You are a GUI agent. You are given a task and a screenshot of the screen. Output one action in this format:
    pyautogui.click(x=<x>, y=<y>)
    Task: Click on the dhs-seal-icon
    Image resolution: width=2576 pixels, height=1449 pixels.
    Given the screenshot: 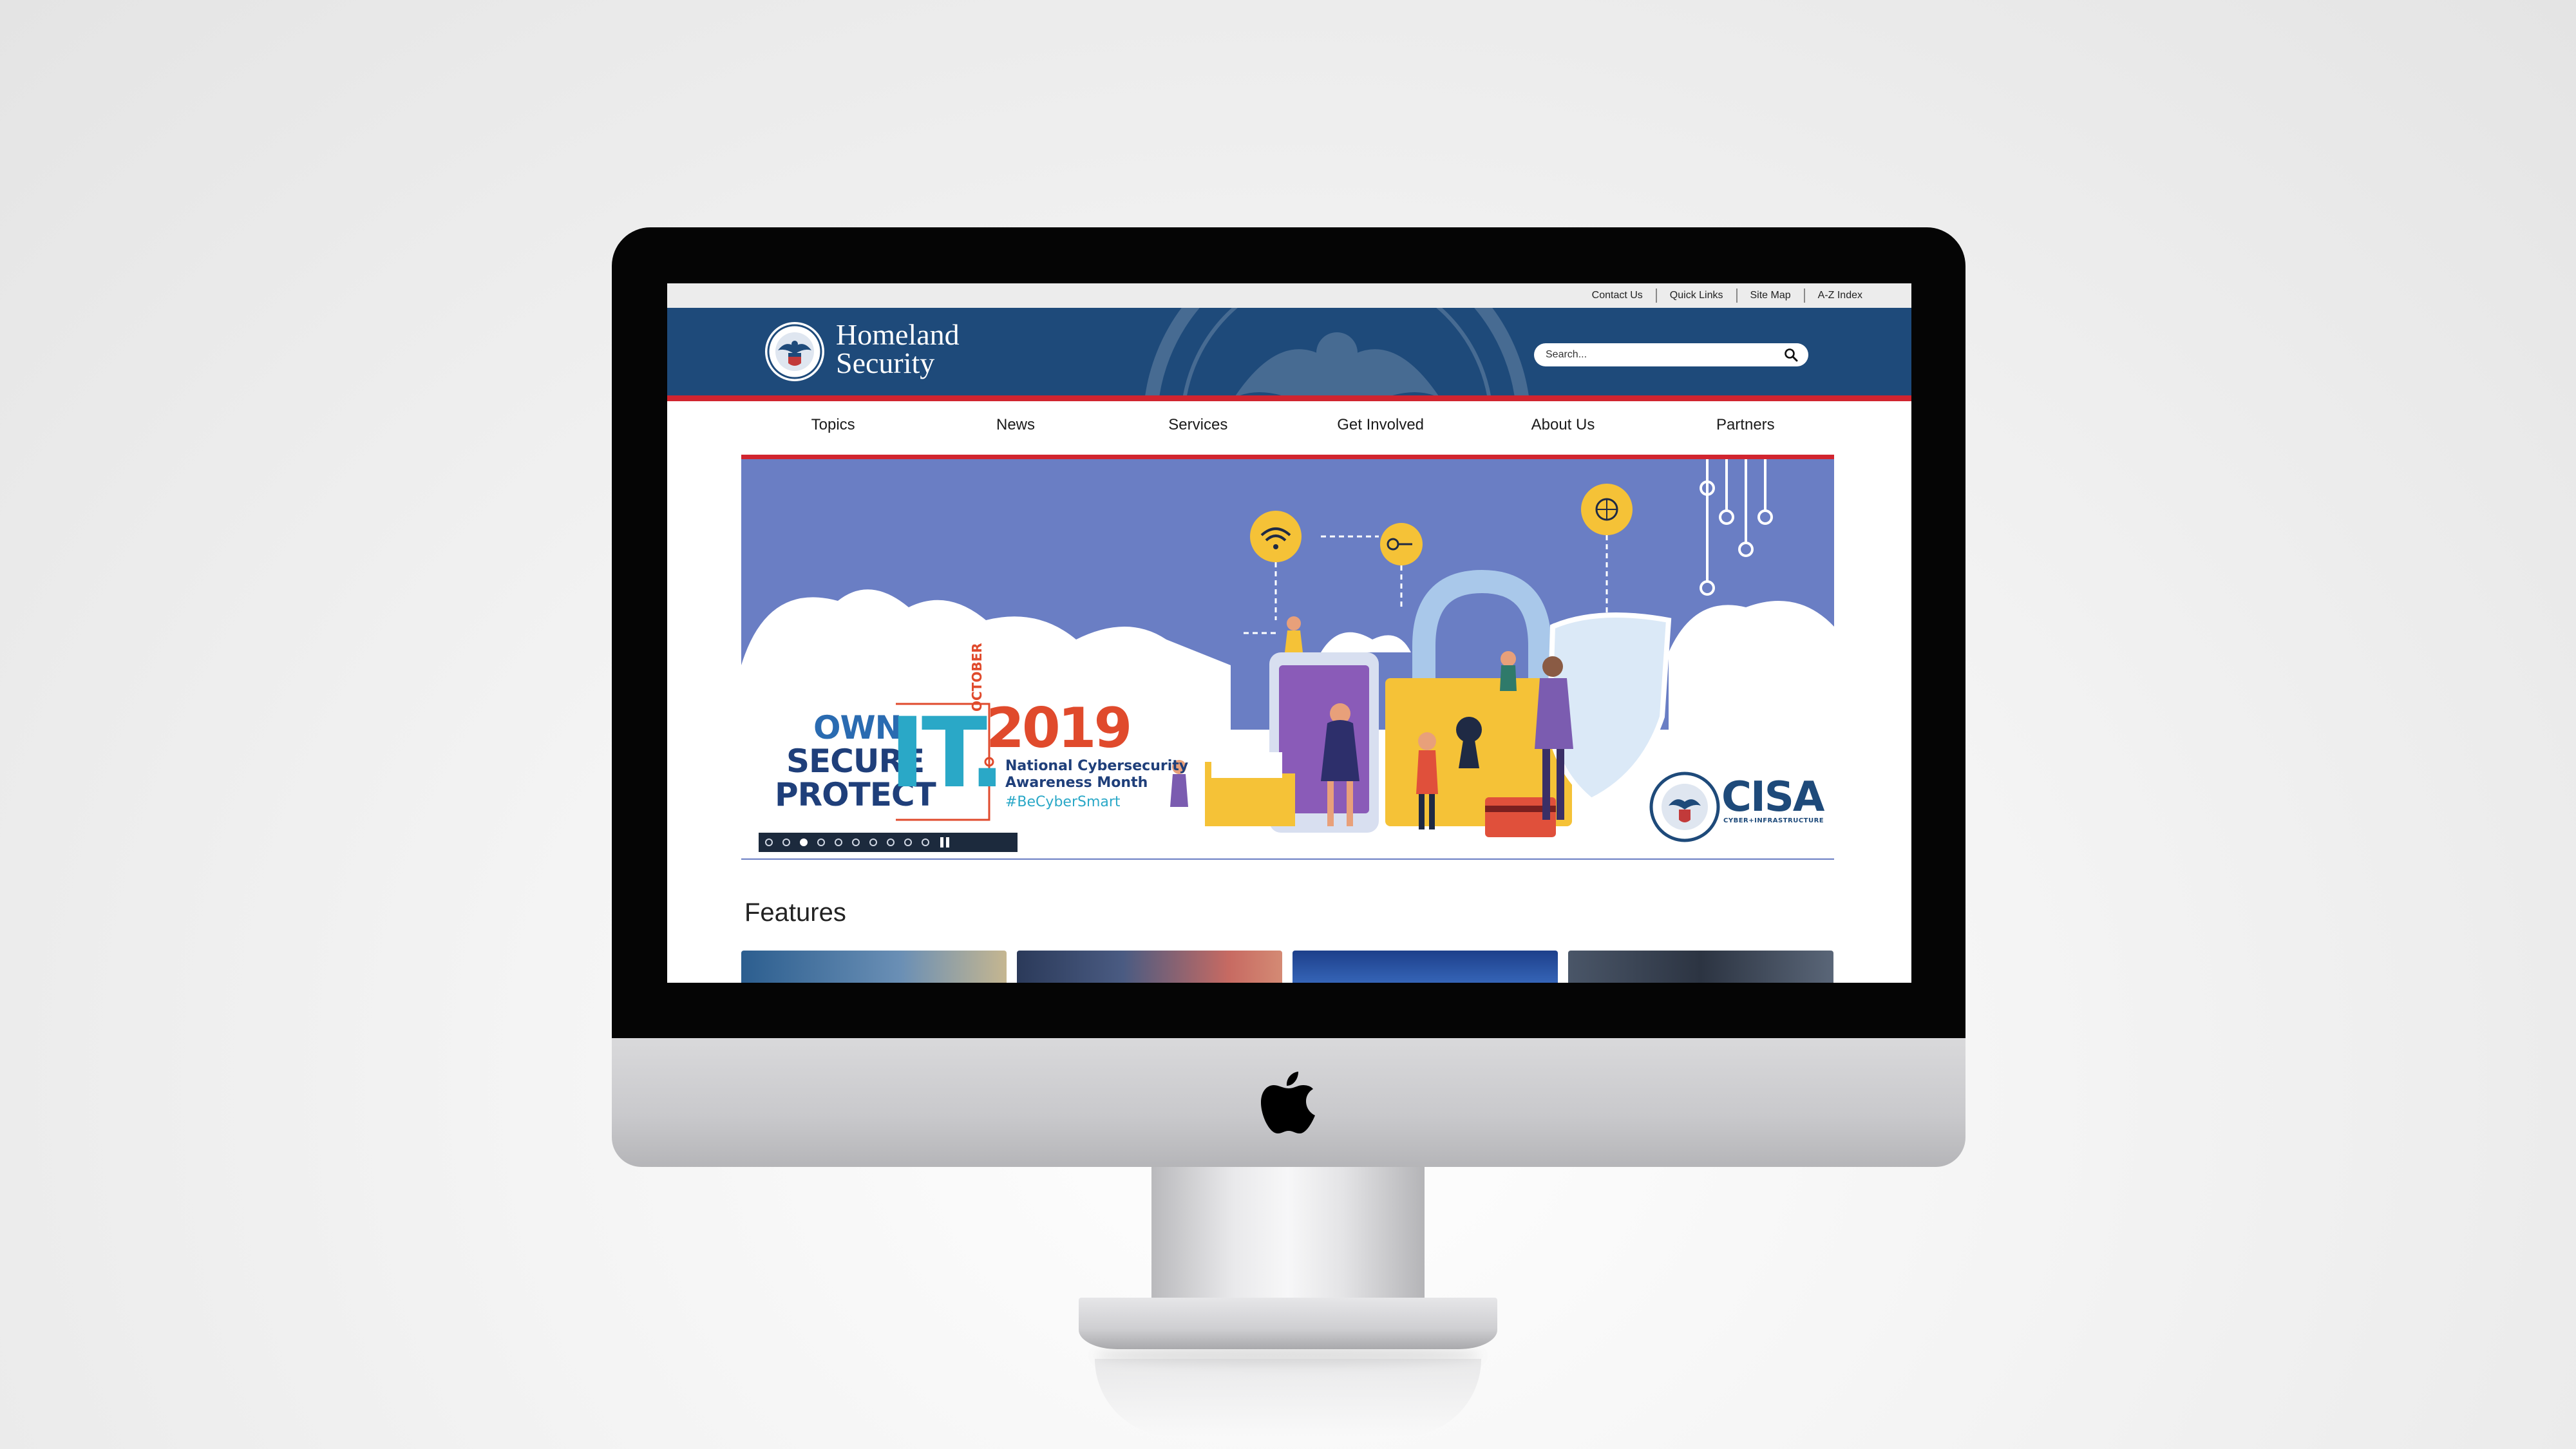 What is the action you would take?
    pyautogui.click(x=794, y=351)
    